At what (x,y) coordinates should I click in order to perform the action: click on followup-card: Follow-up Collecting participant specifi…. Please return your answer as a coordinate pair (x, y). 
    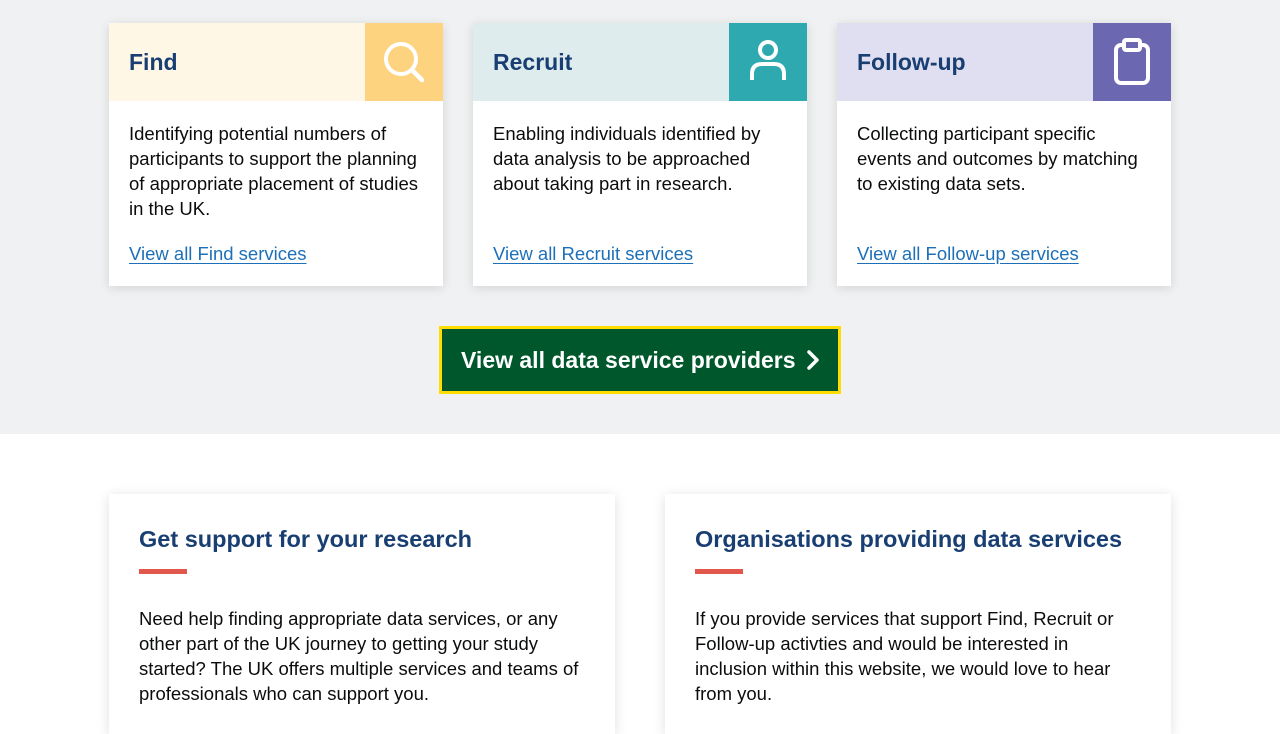
    Looking at the image, I should click on (1004, 154).